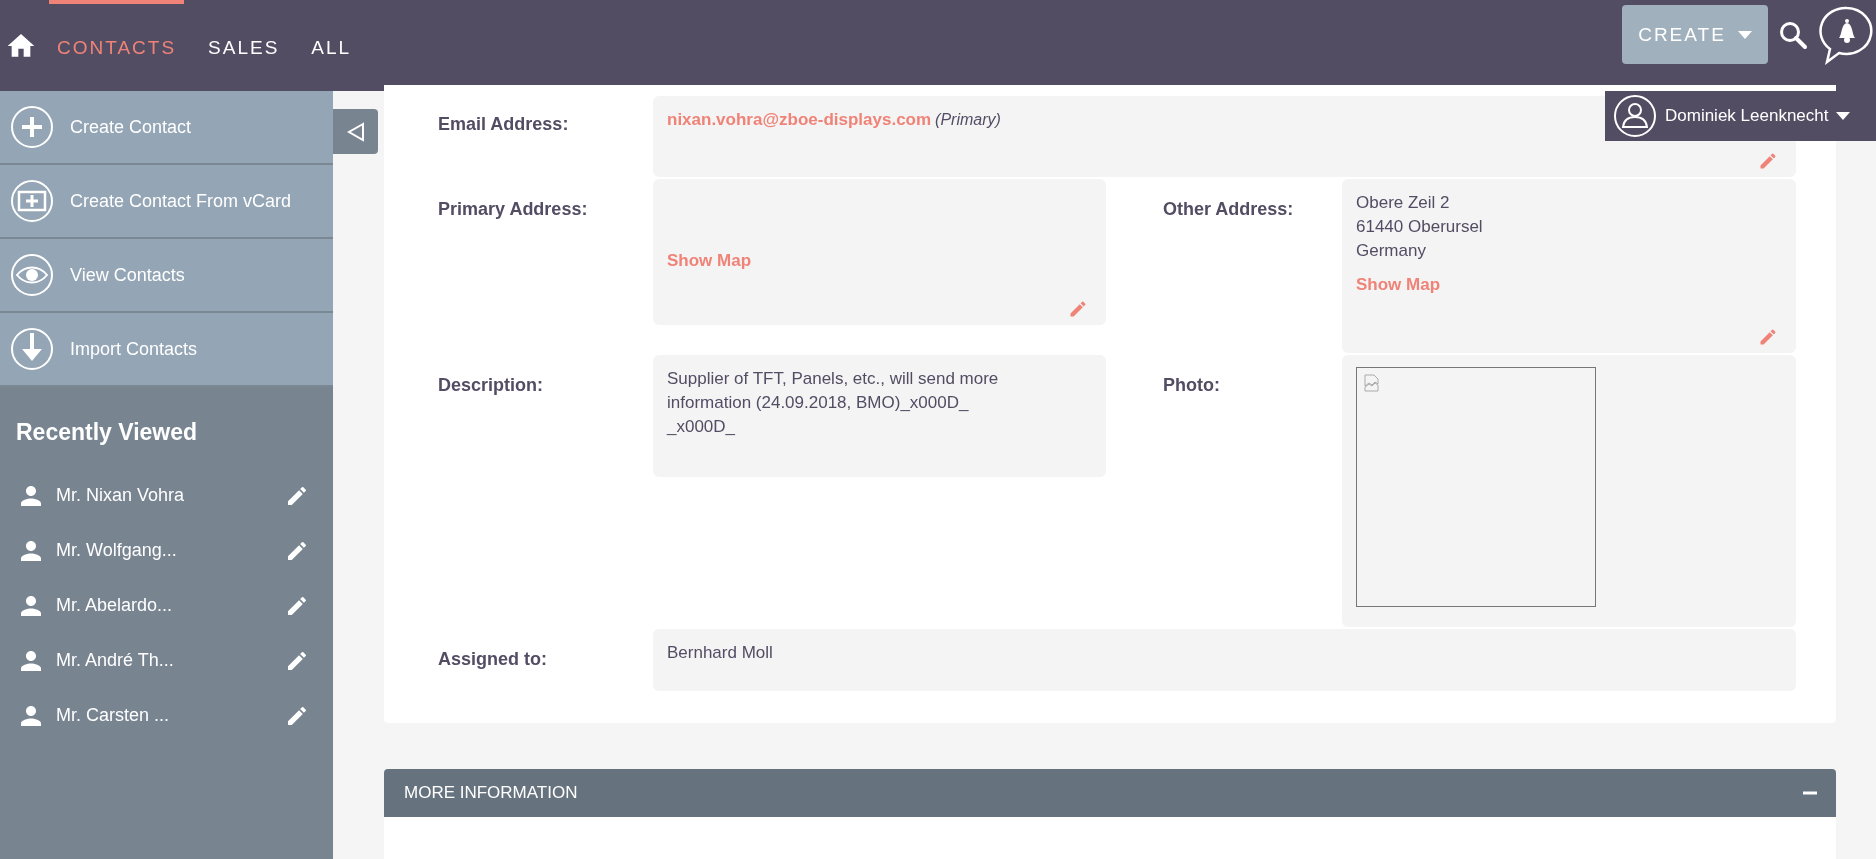 The height and width of the screenshot is (859, 1876). Describe the element at coordinates (1110, 793) in the screenshot. I see `panel-header: MORE INFORMATION` at that location.